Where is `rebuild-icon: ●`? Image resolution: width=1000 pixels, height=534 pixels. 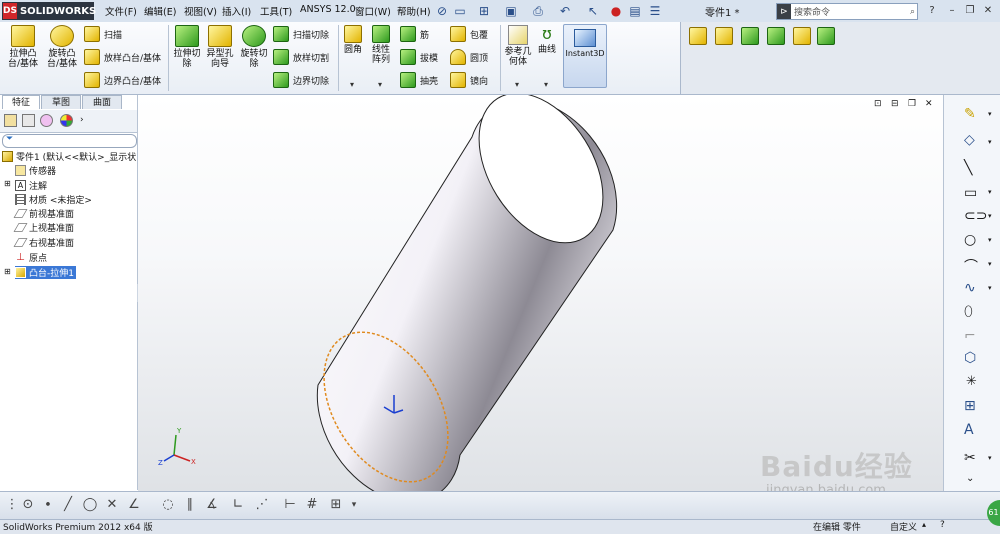
rebuild-icon: ● is located at coordinates (616, 11).